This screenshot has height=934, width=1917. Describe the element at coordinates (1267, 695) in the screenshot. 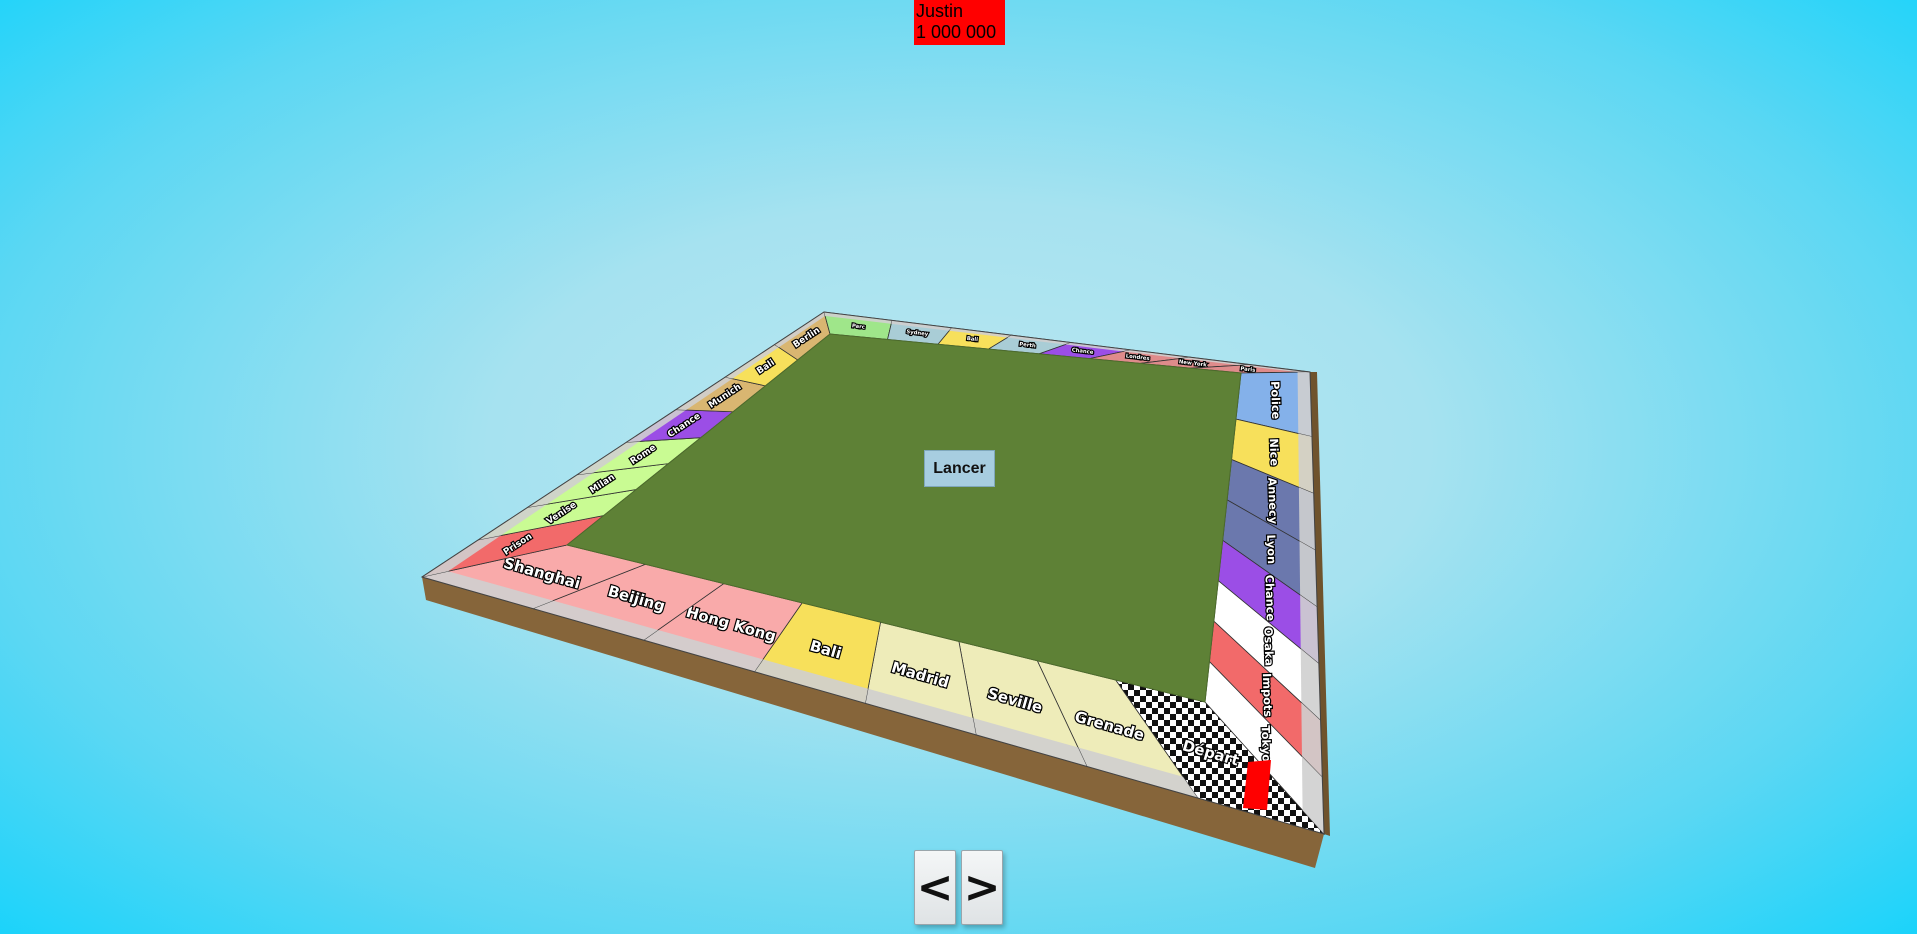

I see `board-cell-label: Impots` at that location.